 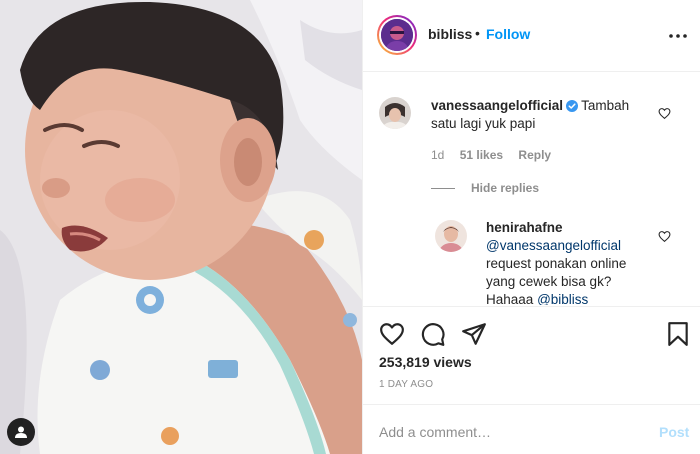 What do you see at coordinates (562, 298) in the screenshot?
I see `reply-mention-owner: @bibliss` at bounding box center [562, 298].